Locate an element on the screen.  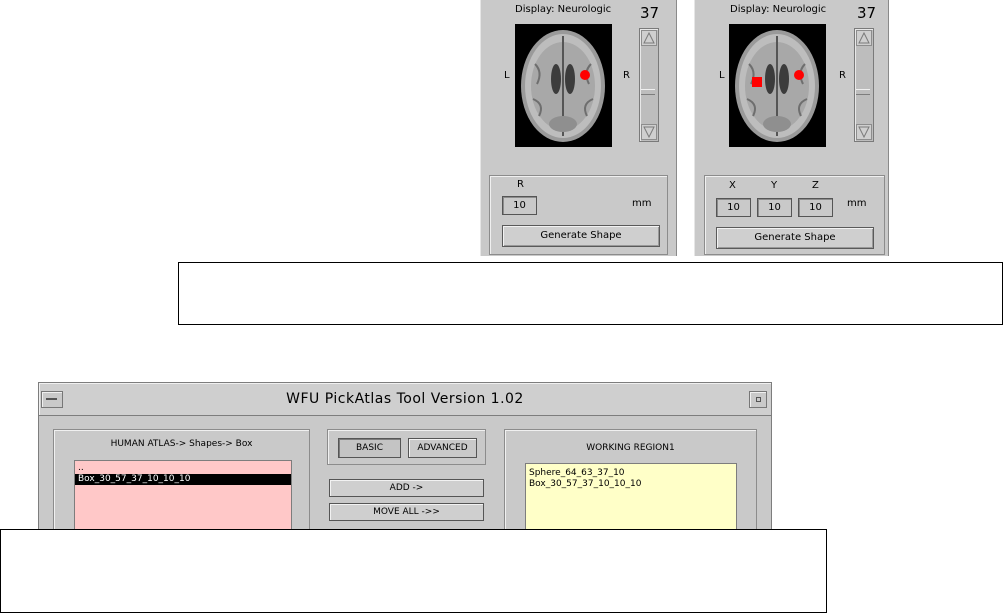
box-marker is located at coordinates (757, 82).